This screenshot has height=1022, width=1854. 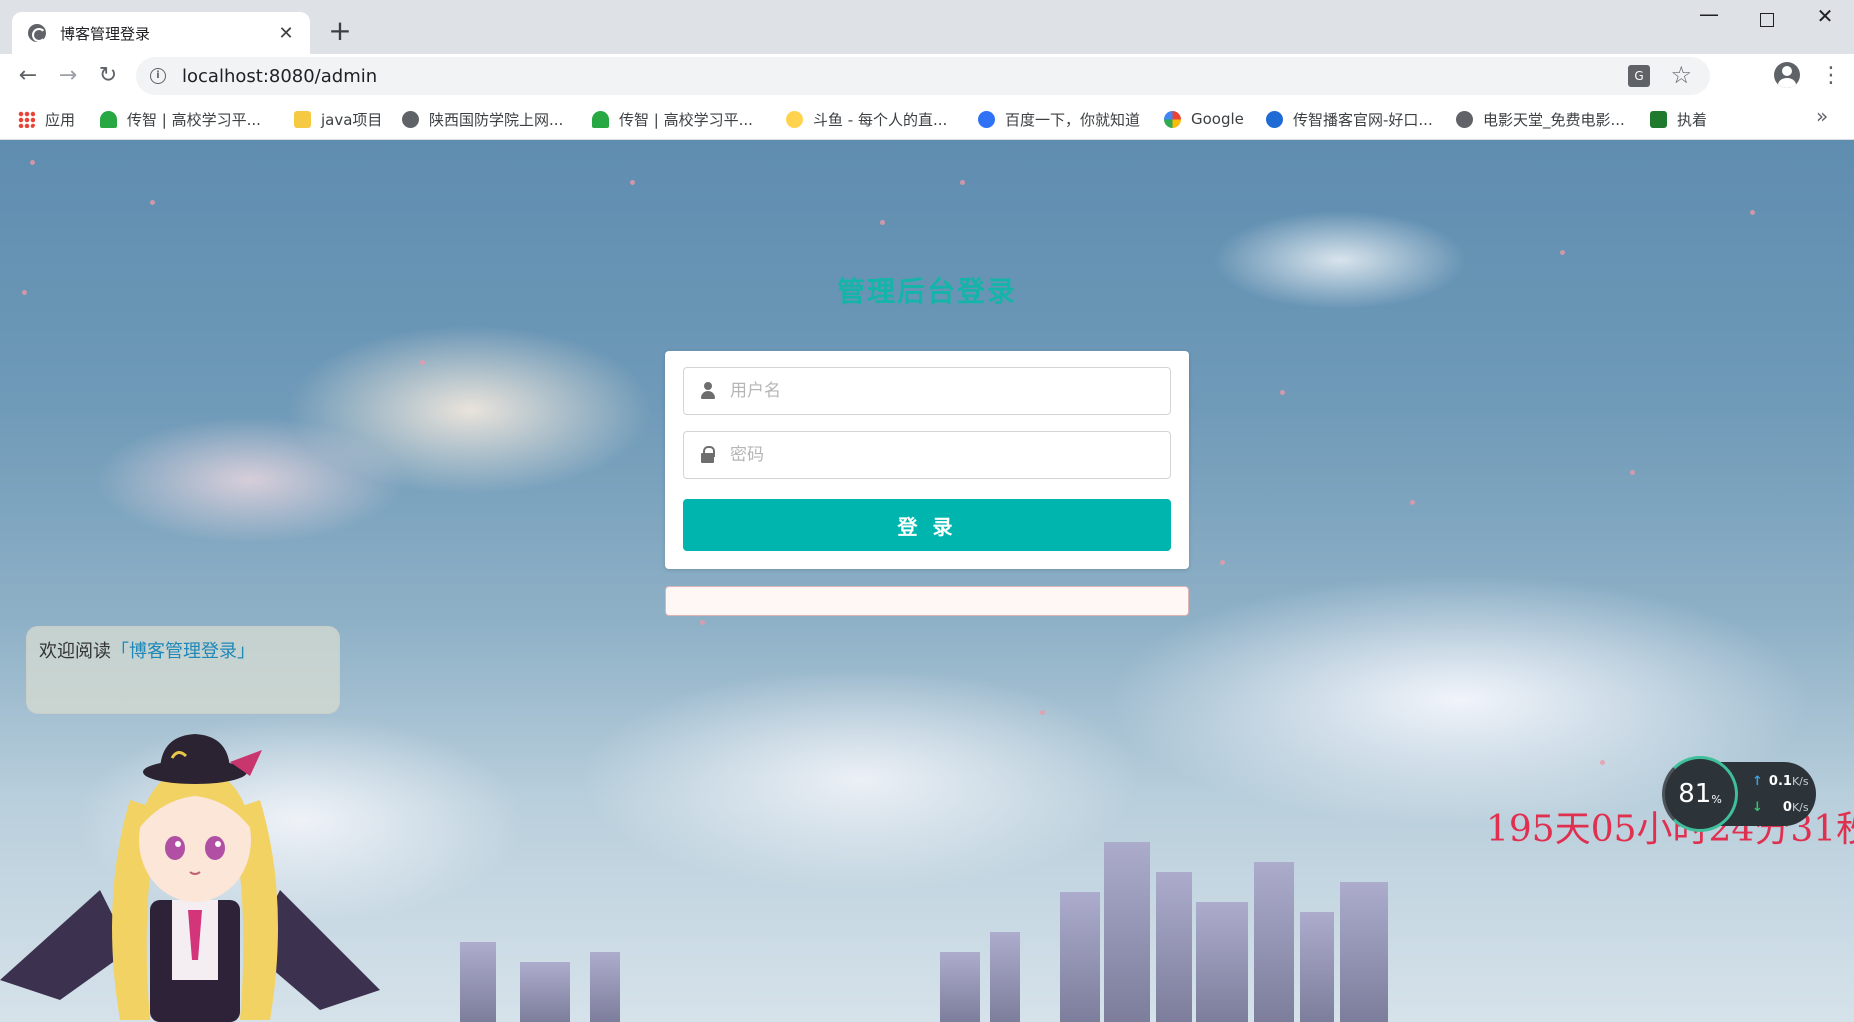 I want to click on login-form: 登 录, so click(x=927, y=460).